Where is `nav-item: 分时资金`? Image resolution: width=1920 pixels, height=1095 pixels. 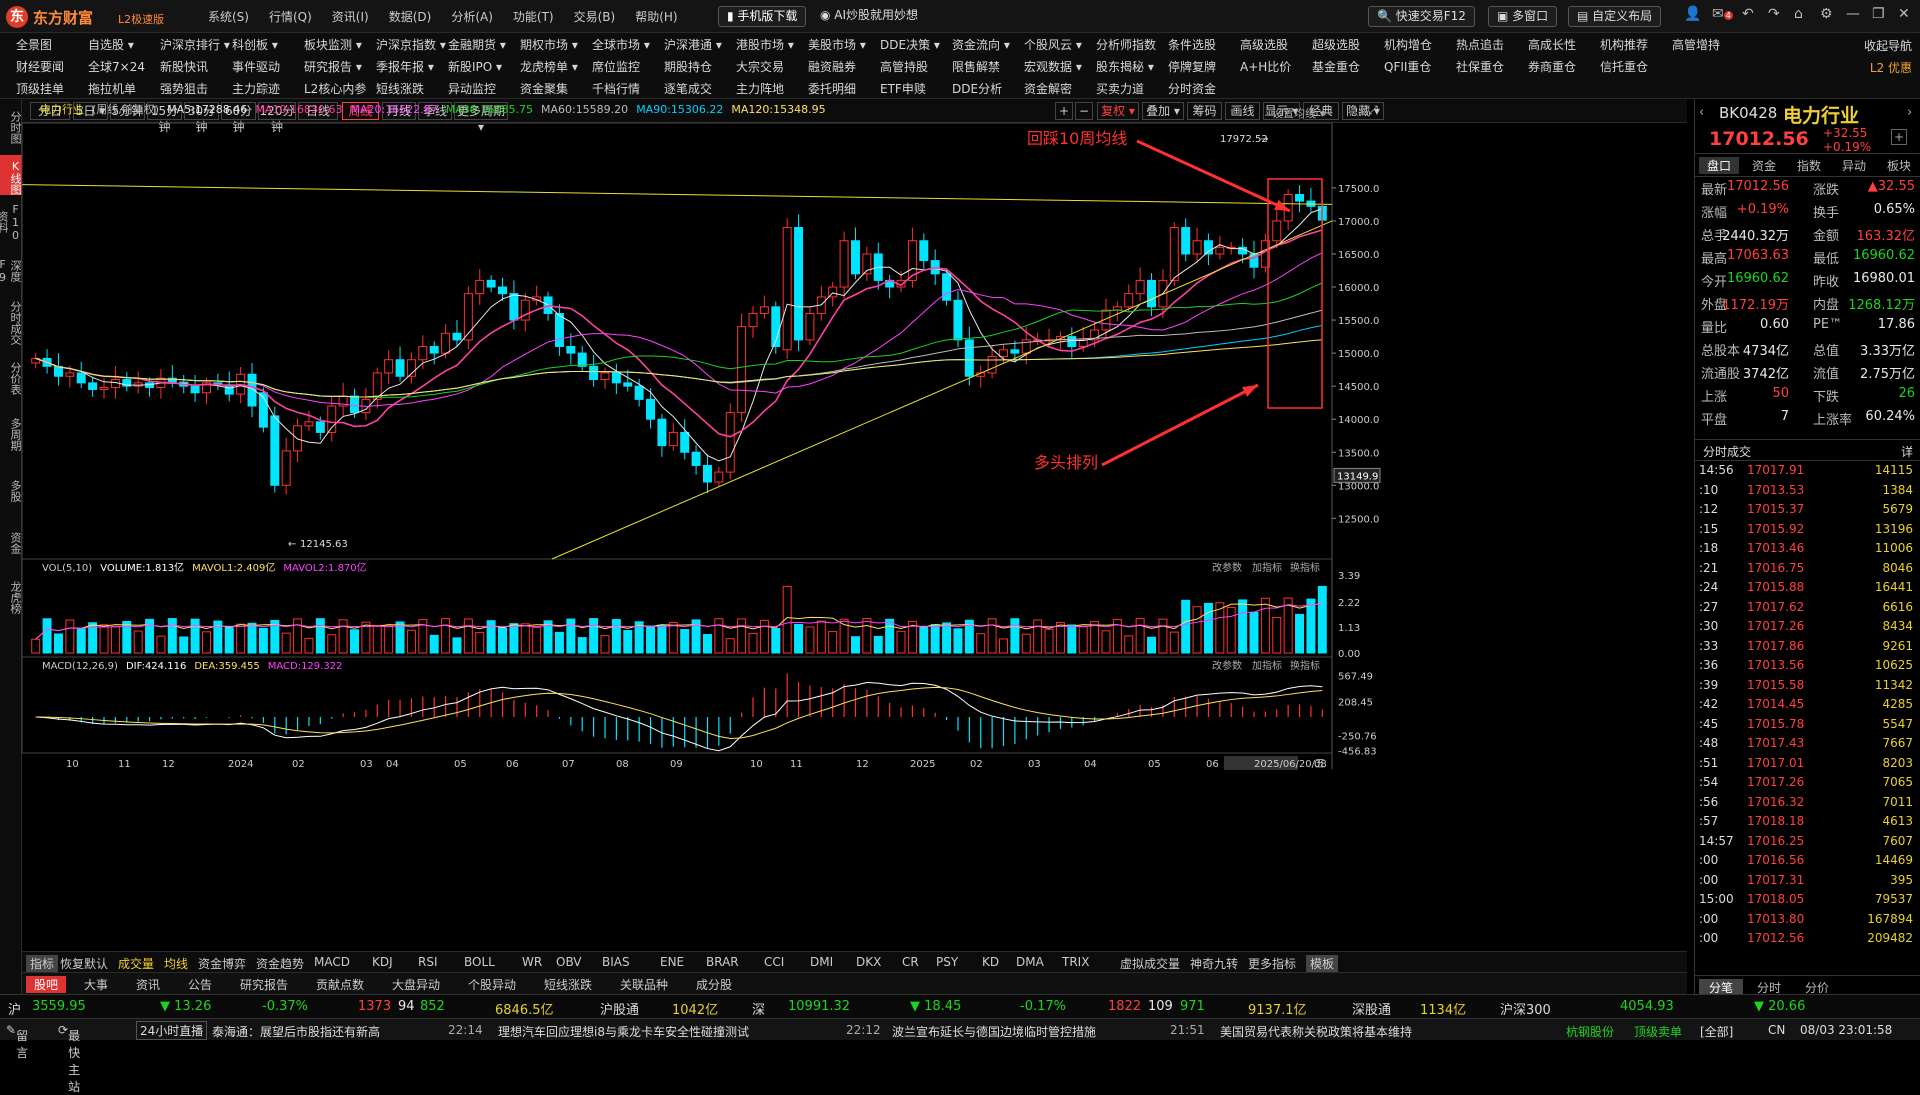
nav-item: 分时资金 is located at coordinates (1188, 88).